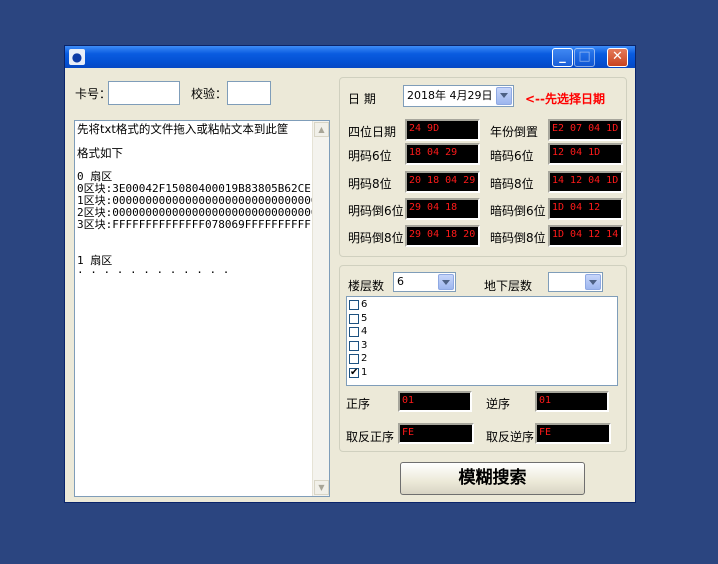 Image resolution: width=718 pixels, height=564 pixels. Describe the element at coordinates (575, 282) in the screenshot. I see `basement-count-select` at that location.